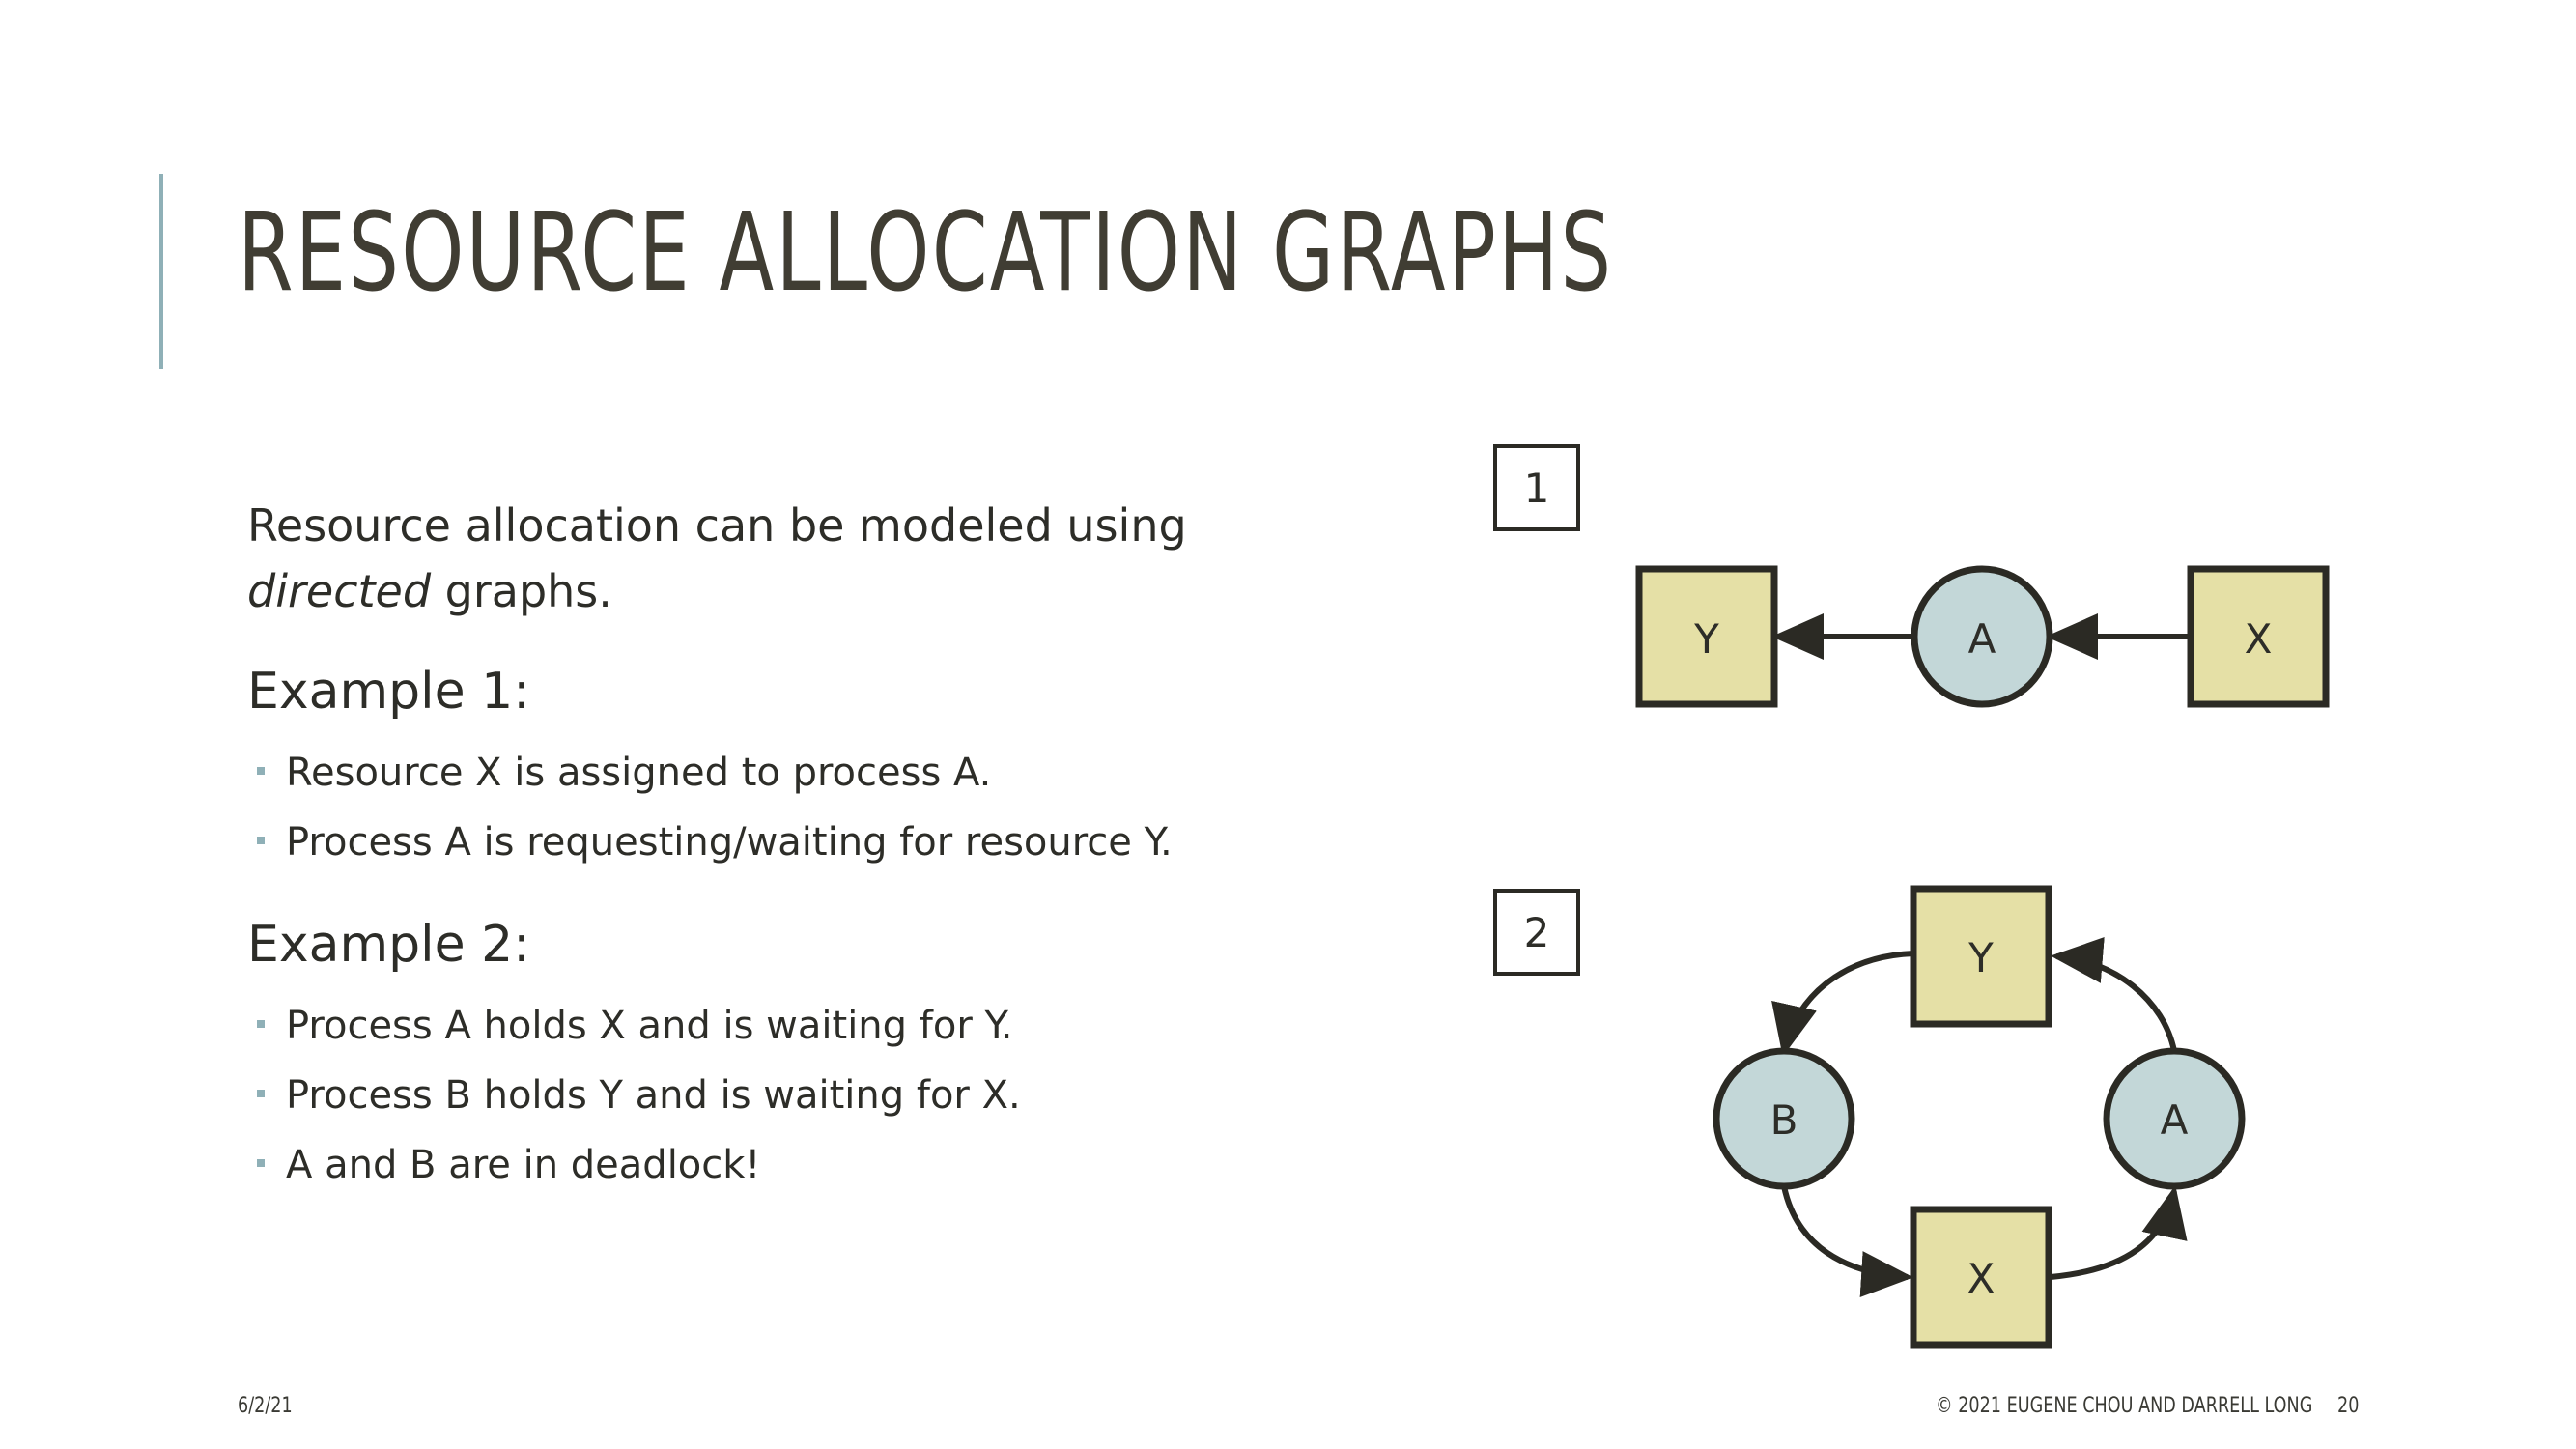 Image resolution: width=2576 pixels, height=1449 pixels. I want to click on diagram-2: 2 Y B A X, so click(1869, 1117).